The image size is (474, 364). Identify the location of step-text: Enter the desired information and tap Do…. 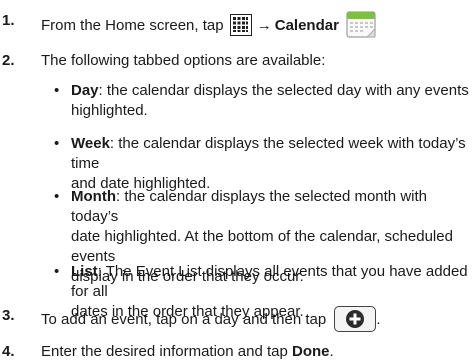
(187, 351).